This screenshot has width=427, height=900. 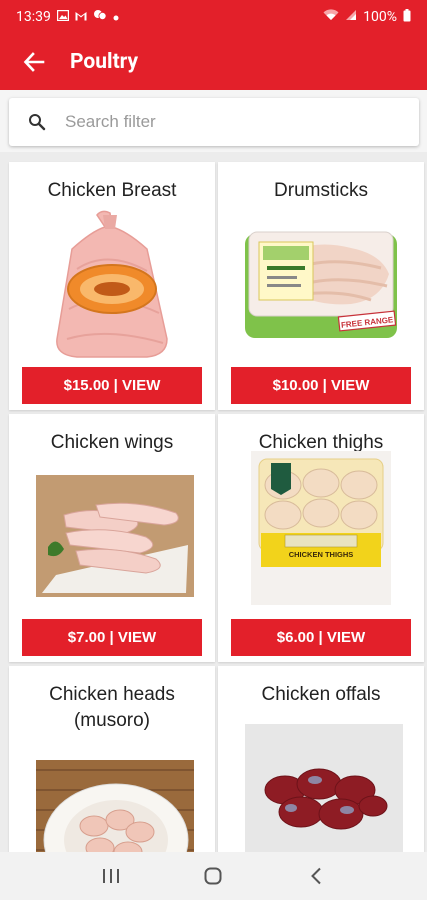 What do you see at coordinates (321, 694) in the screenshot?
I see `product-name: Chicken offals` at bounding box center [321, 694].